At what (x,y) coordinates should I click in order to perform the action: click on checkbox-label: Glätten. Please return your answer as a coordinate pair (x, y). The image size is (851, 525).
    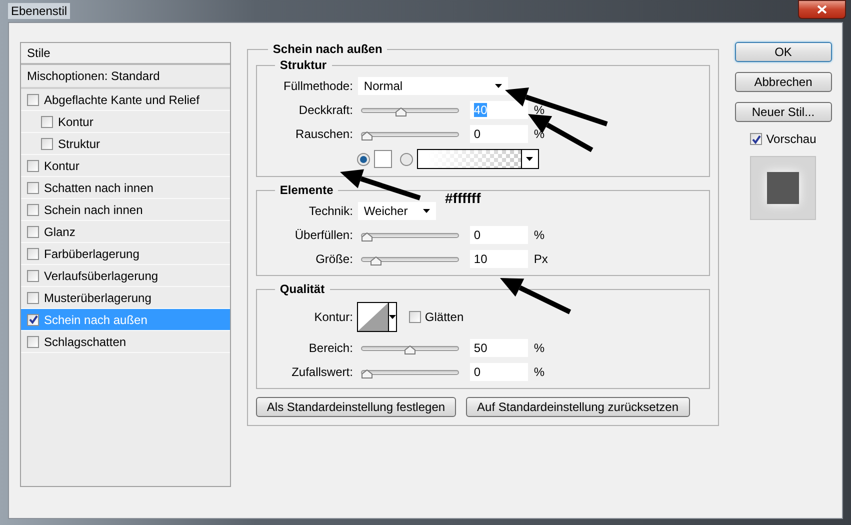
    Looking at the image, I should click on (444, 317).